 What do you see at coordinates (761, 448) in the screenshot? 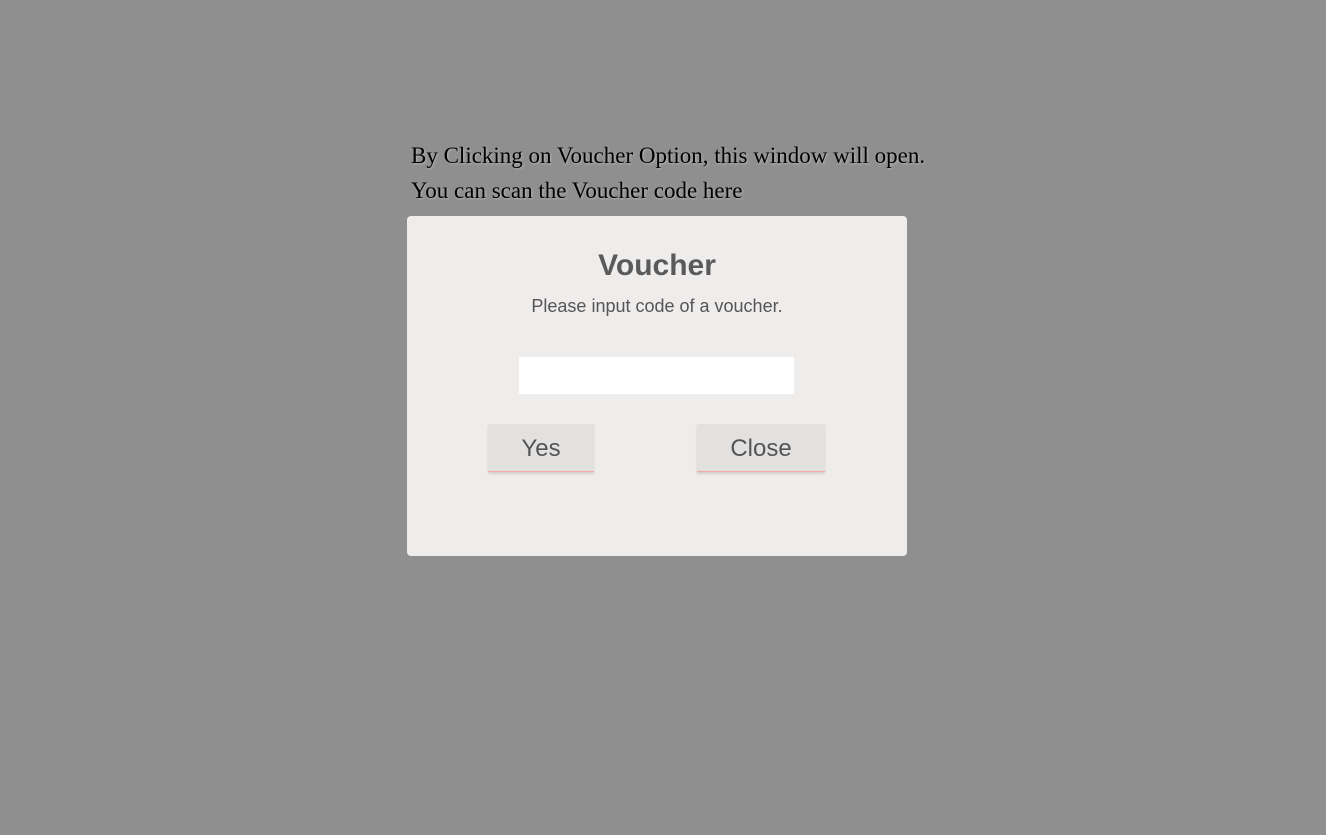
I see `close-button: Close` at bounding box center [761, 448].